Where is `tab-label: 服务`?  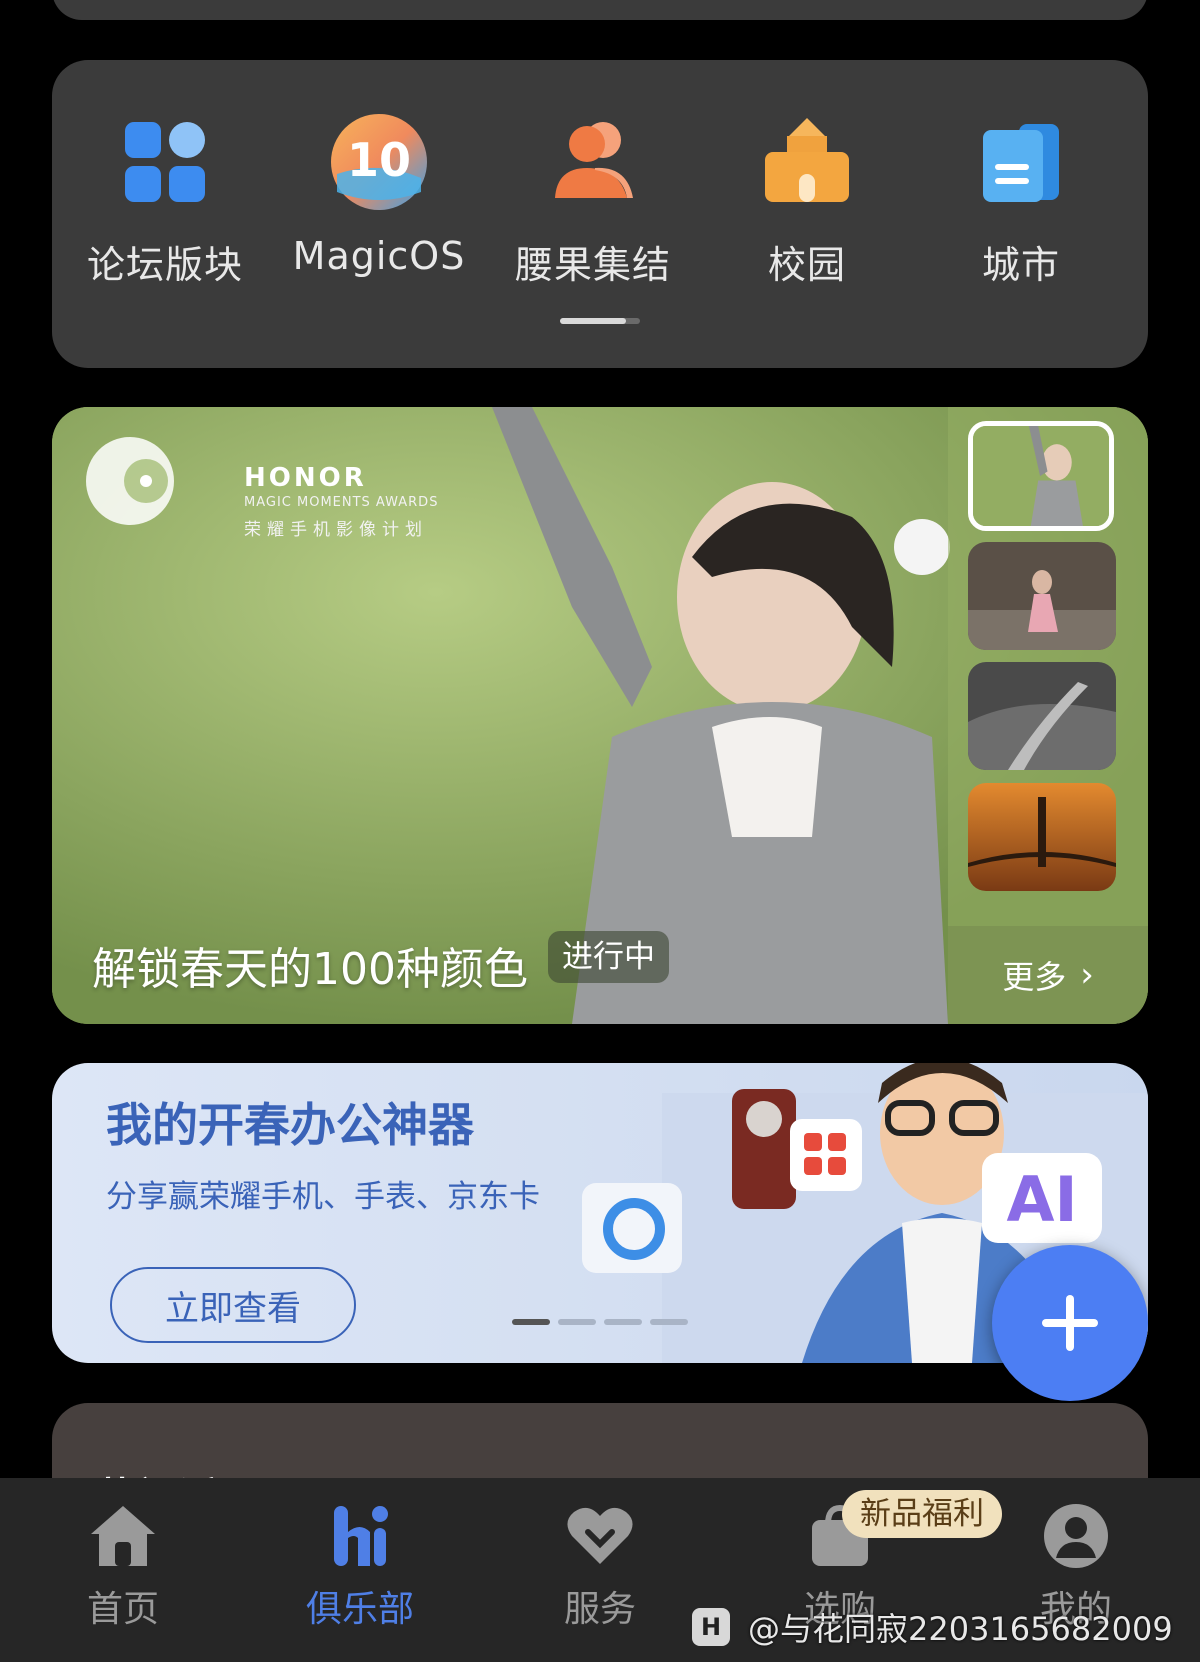 tab-label: 服务 is located at coordinates (599, 1609).